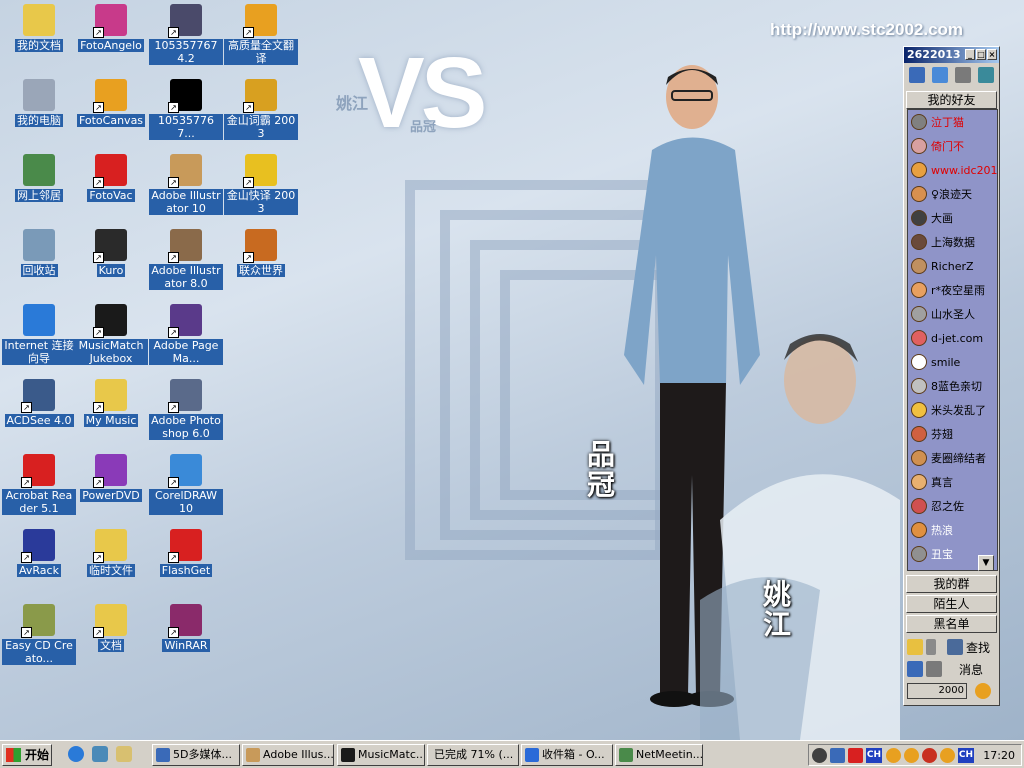 The height and width of the screenshot is (768, 1024). I want to click on start-button: 开始, so click(27, 755).